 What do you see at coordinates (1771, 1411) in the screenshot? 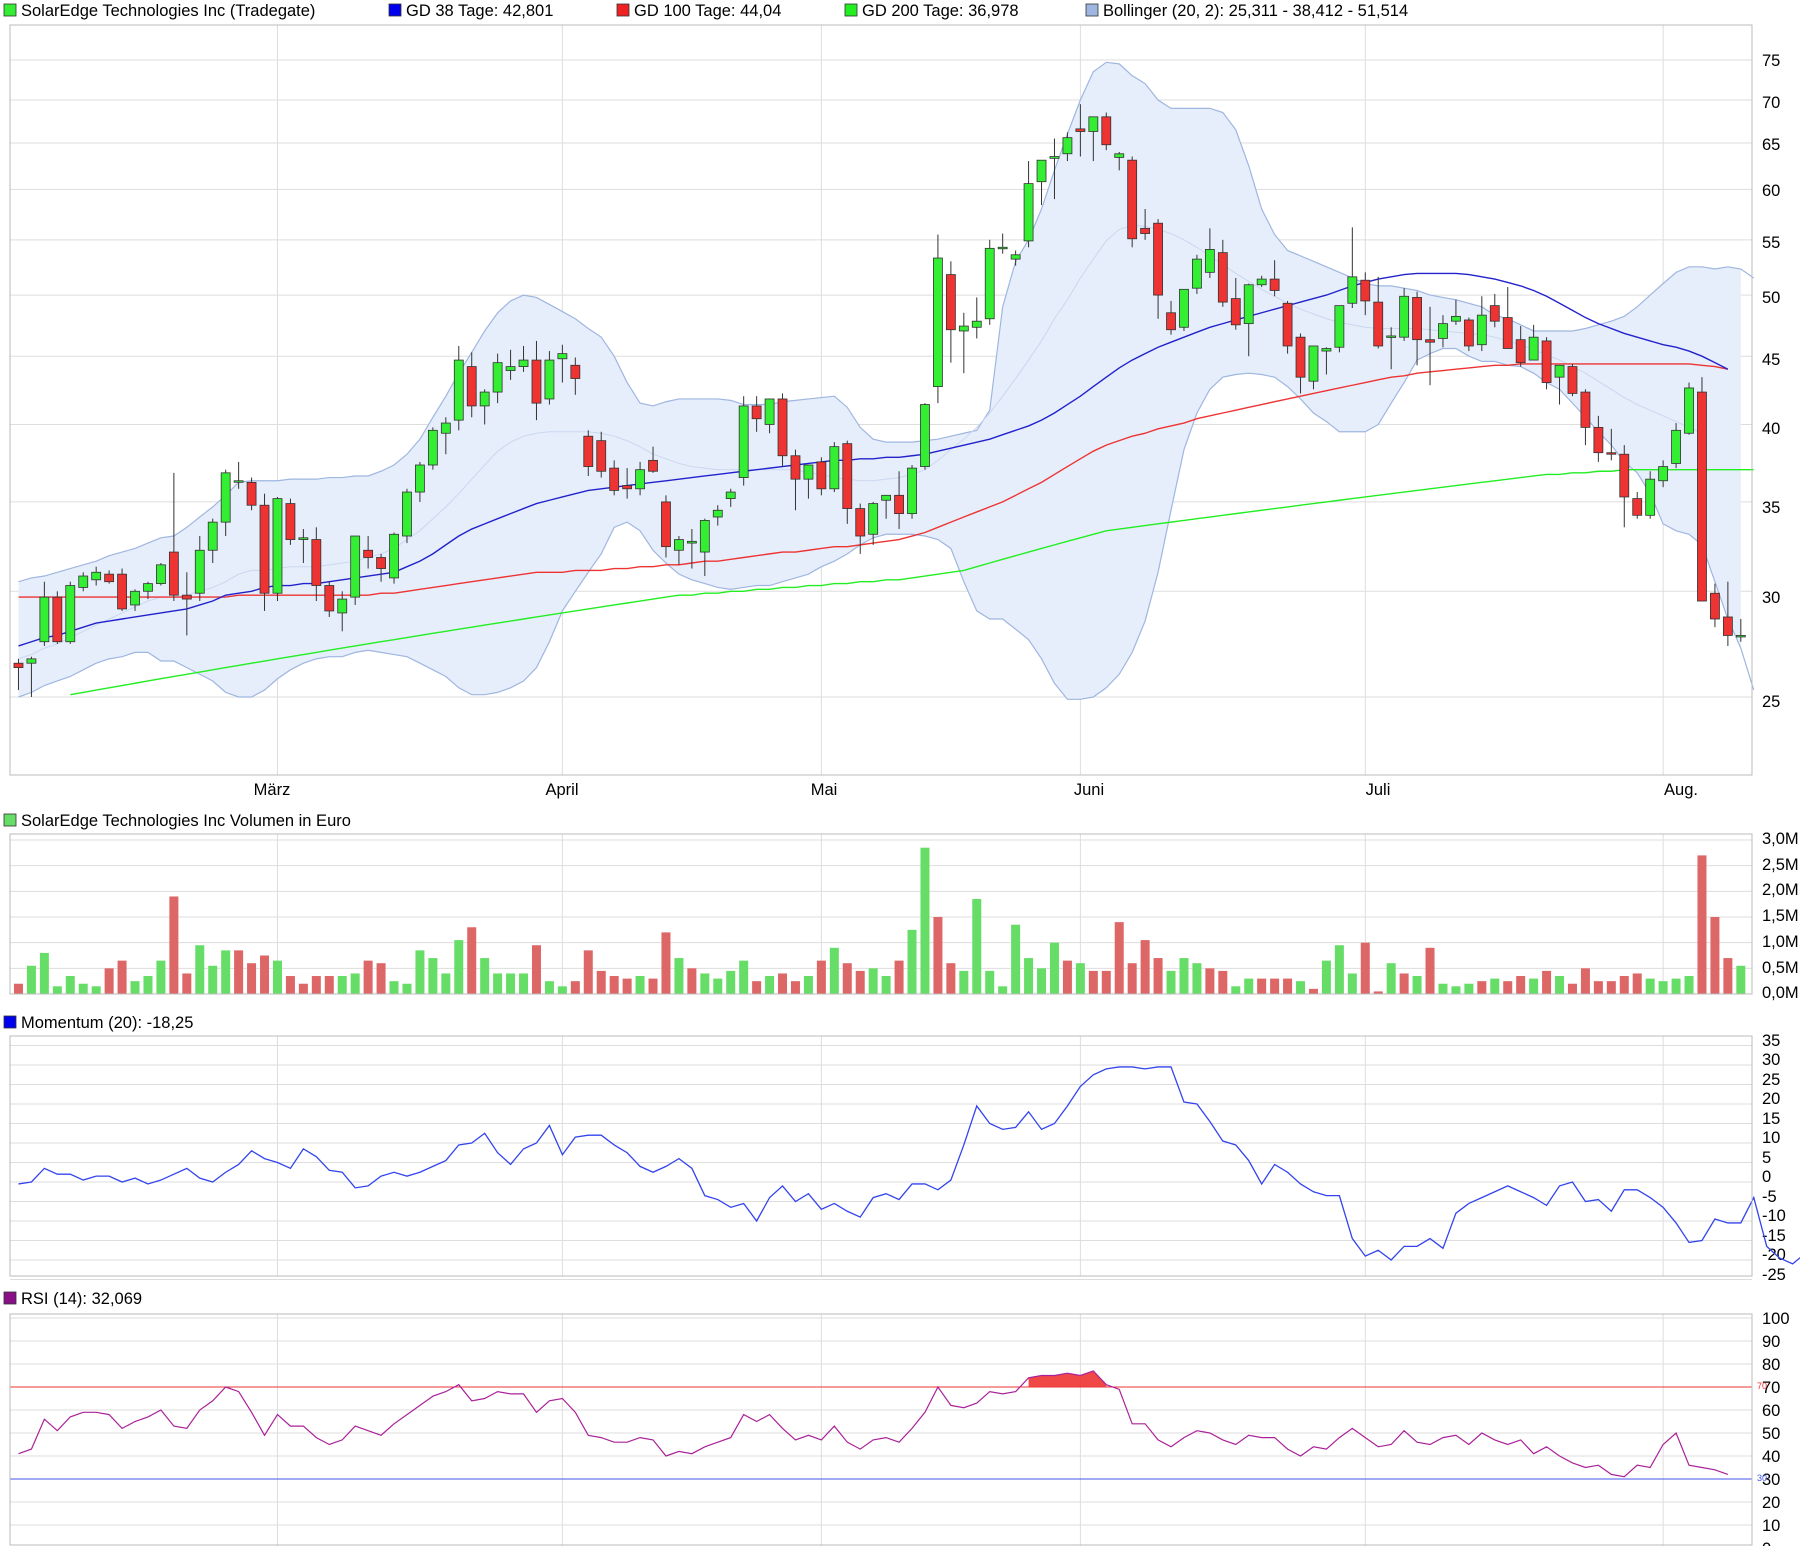
I see `y-tick-label: 60` at bounding box center [1771, 1411].